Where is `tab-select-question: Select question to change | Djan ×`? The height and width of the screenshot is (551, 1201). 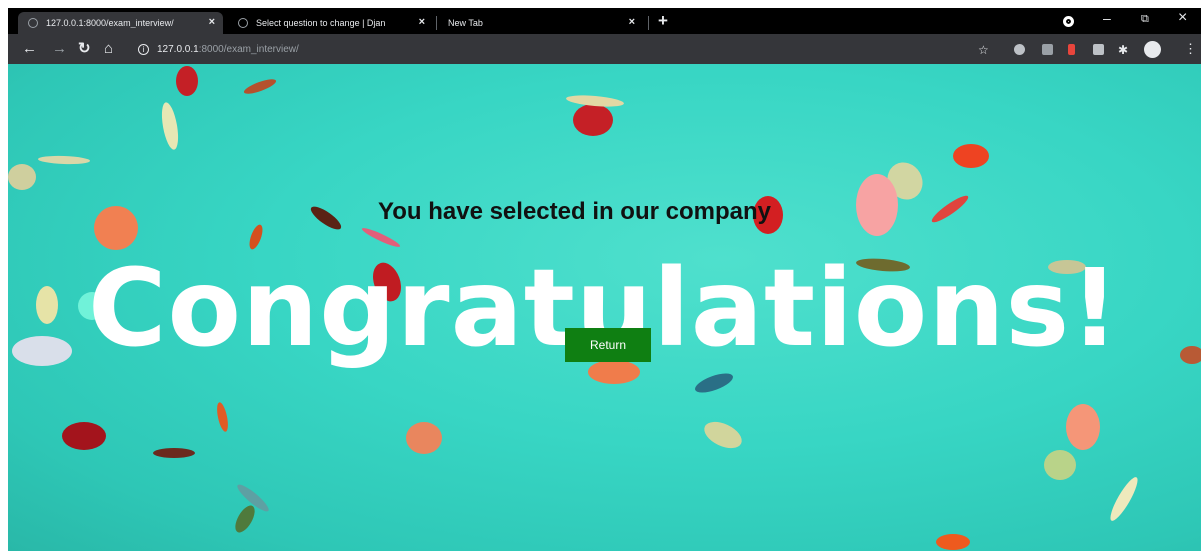
tab-select-question: Select question to change | Djan × is located at coordinates (330, 23).